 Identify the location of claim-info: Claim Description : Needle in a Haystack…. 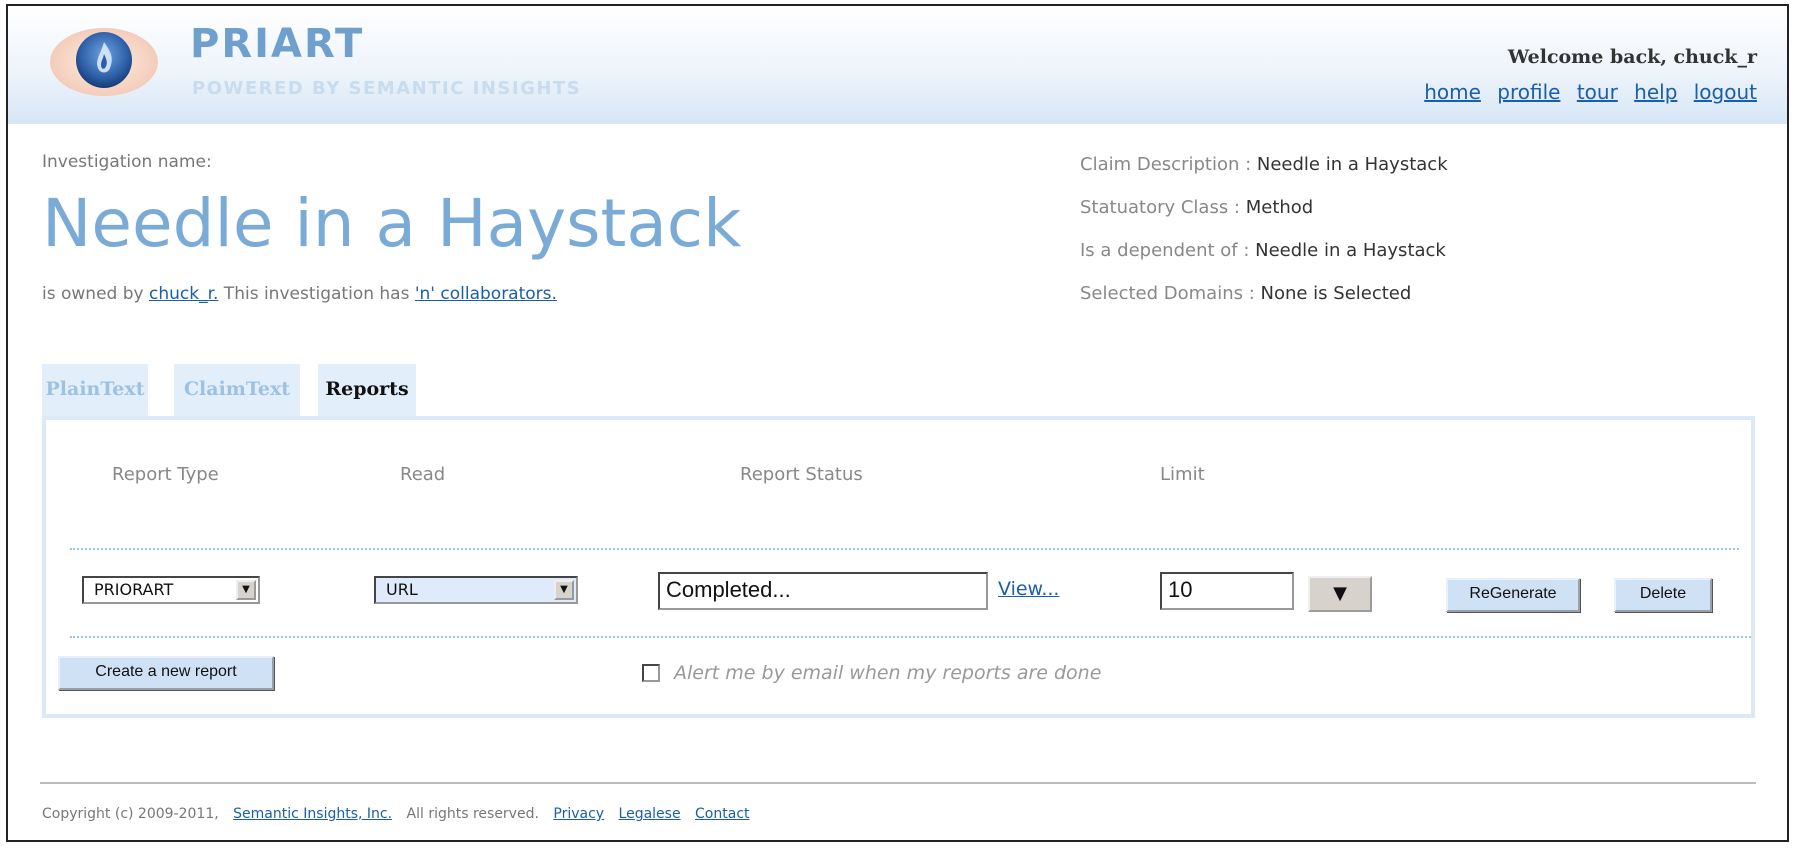
(1264, 240).